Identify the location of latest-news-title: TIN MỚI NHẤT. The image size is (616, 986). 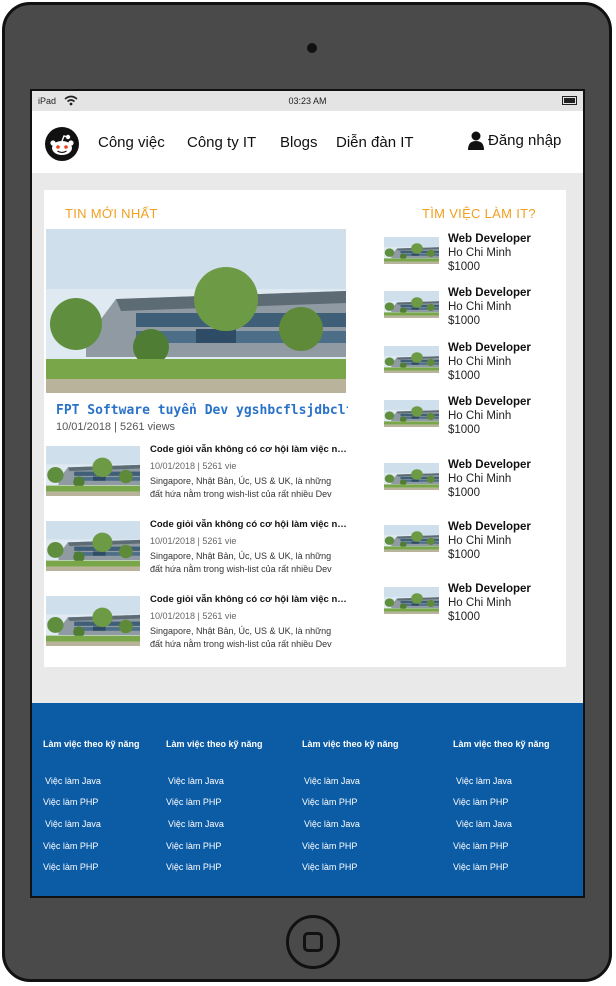
(111, 213).